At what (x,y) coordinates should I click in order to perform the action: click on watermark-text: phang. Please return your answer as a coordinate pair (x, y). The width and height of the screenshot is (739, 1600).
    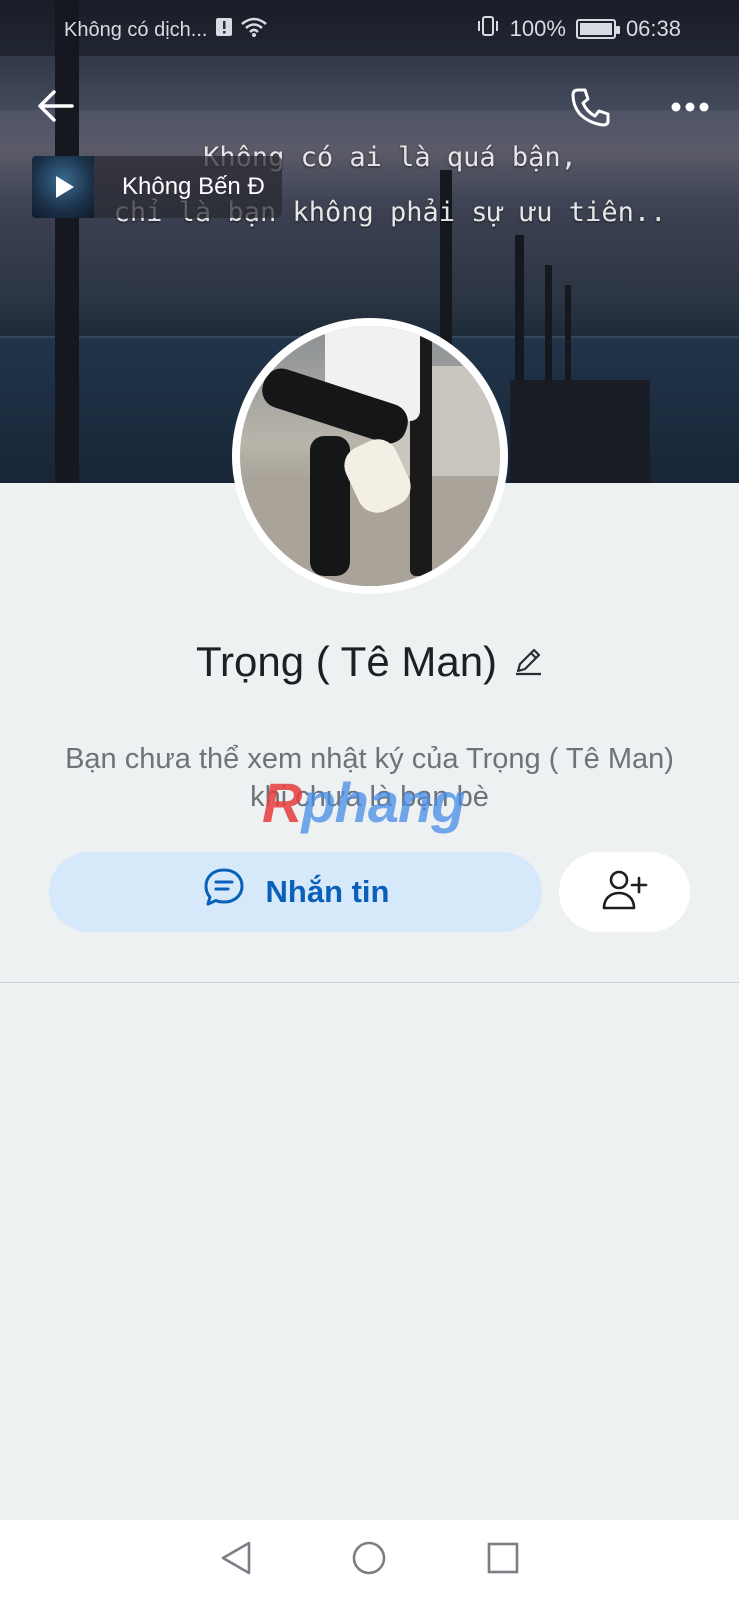
    Looking at the image, I should click on (383, 802).